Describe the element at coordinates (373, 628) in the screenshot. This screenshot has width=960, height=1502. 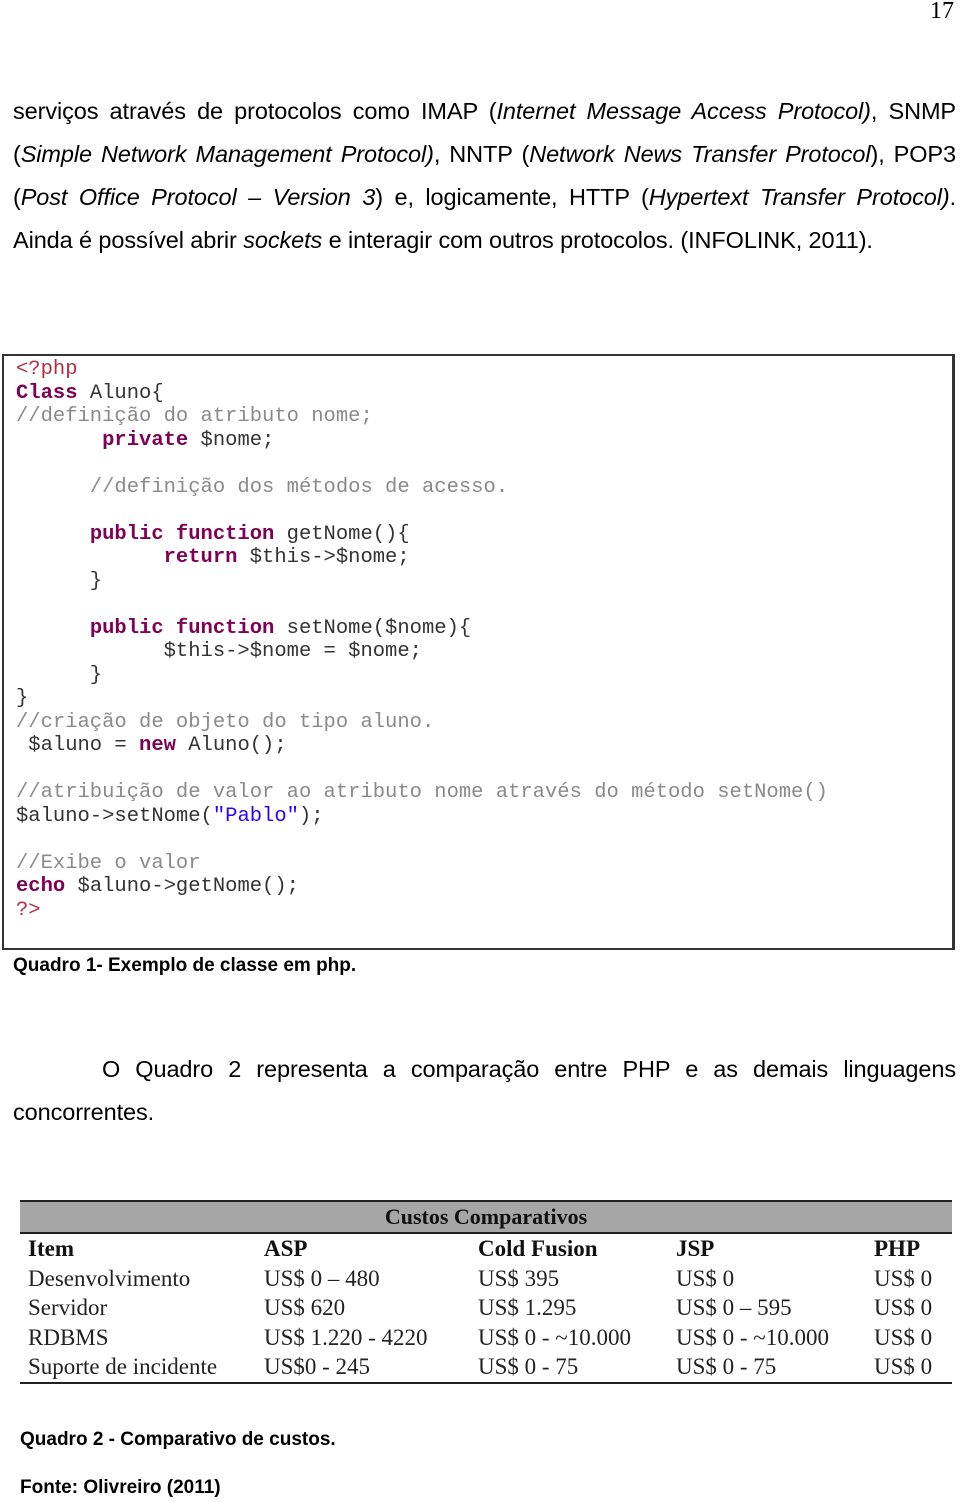
I see `code-token-var: setNome($nome){` at that location.